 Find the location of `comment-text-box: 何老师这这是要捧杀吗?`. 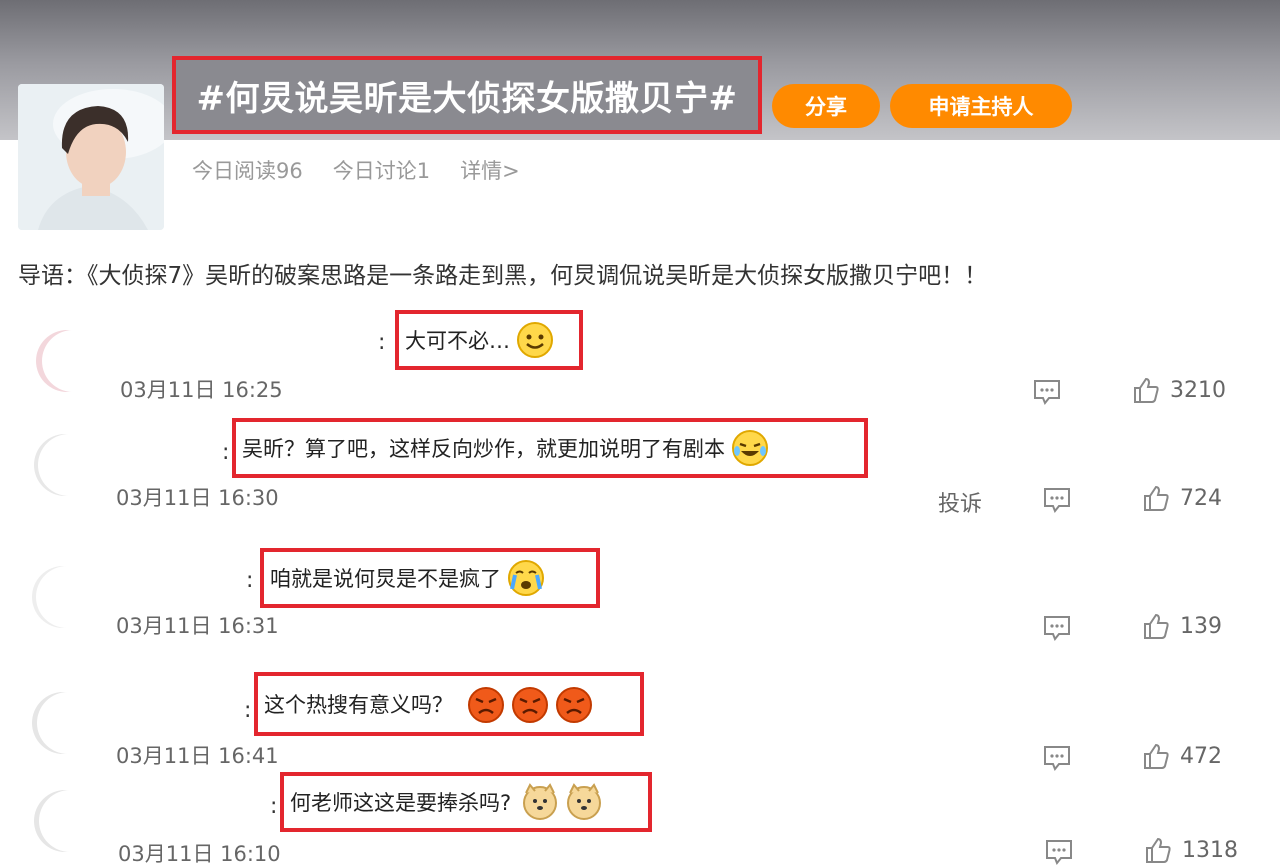

comment-text-box: 何老师这这是要捧杀吗? is located at coordinates (466, 802).